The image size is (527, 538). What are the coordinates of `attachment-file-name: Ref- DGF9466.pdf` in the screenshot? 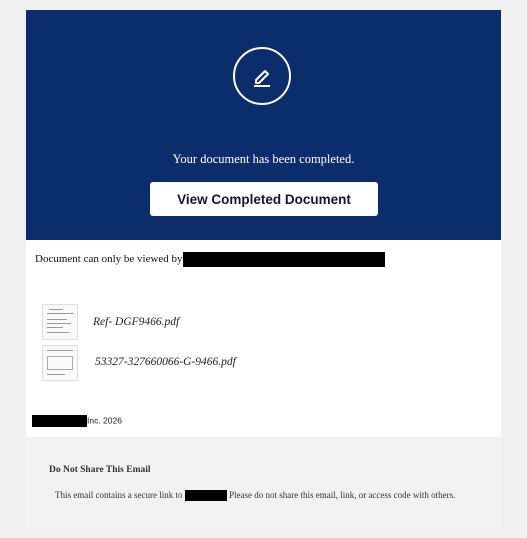 It's located at (136, 322).